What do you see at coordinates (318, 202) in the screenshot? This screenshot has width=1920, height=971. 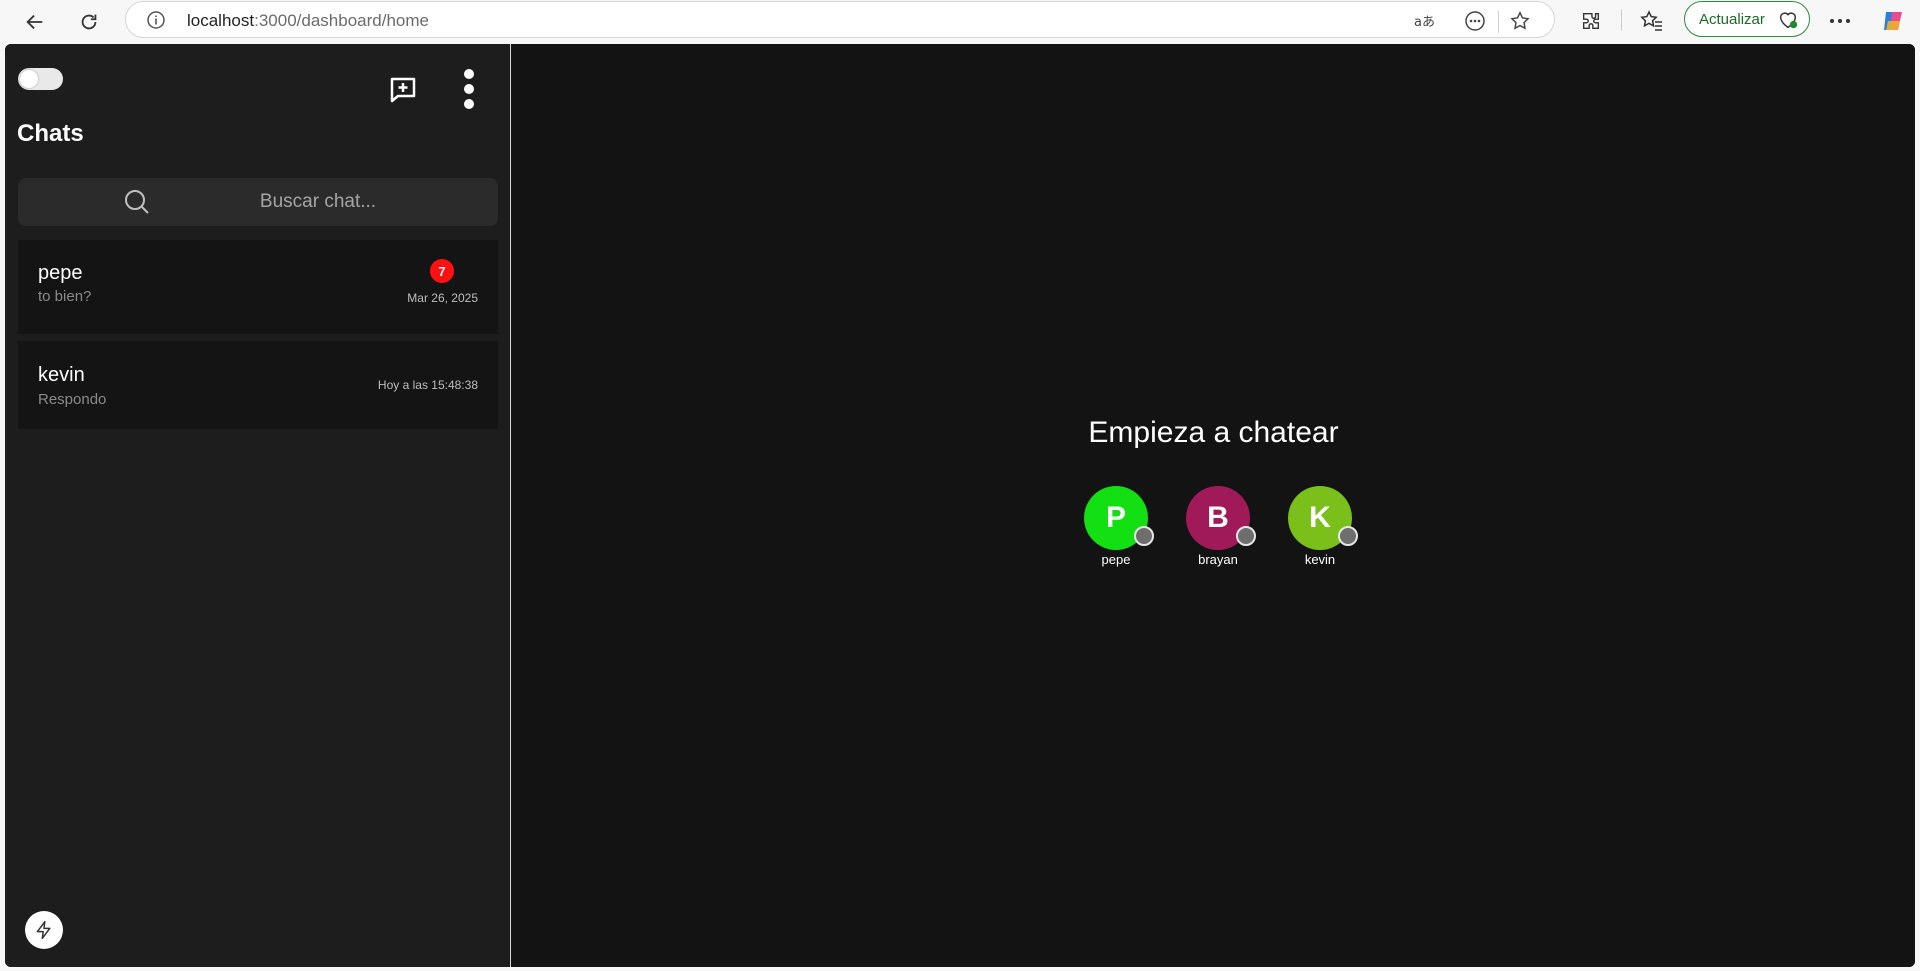 I see `search-input` at bounding box center [318, 202].